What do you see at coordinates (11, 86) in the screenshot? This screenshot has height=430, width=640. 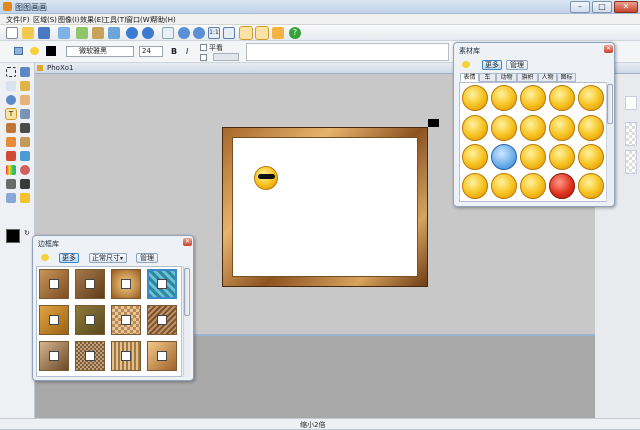 I see `lasso-icon` at bounding box center [11, 86].